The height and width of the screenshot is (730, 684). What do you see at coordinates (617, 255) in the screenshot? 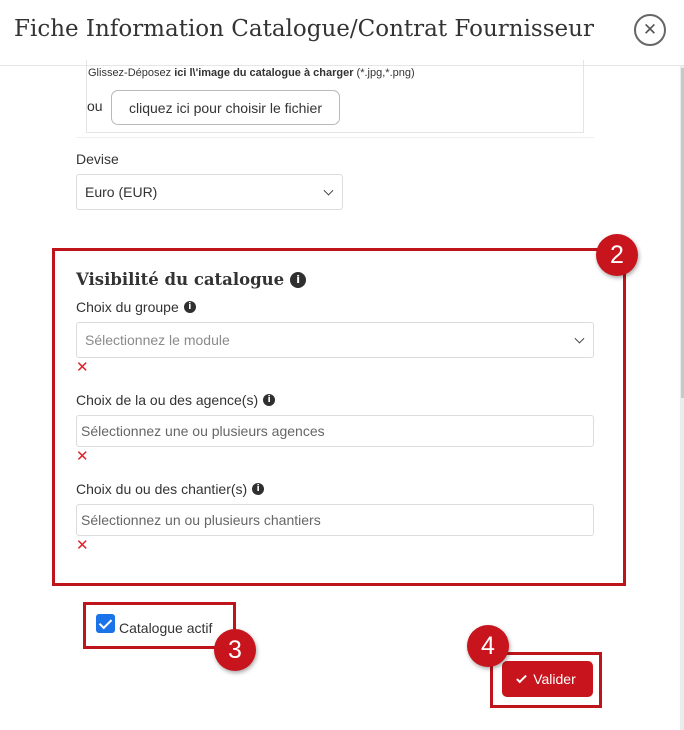
I see `annotation-badge-2: 2` at bounding box center [617, 255].